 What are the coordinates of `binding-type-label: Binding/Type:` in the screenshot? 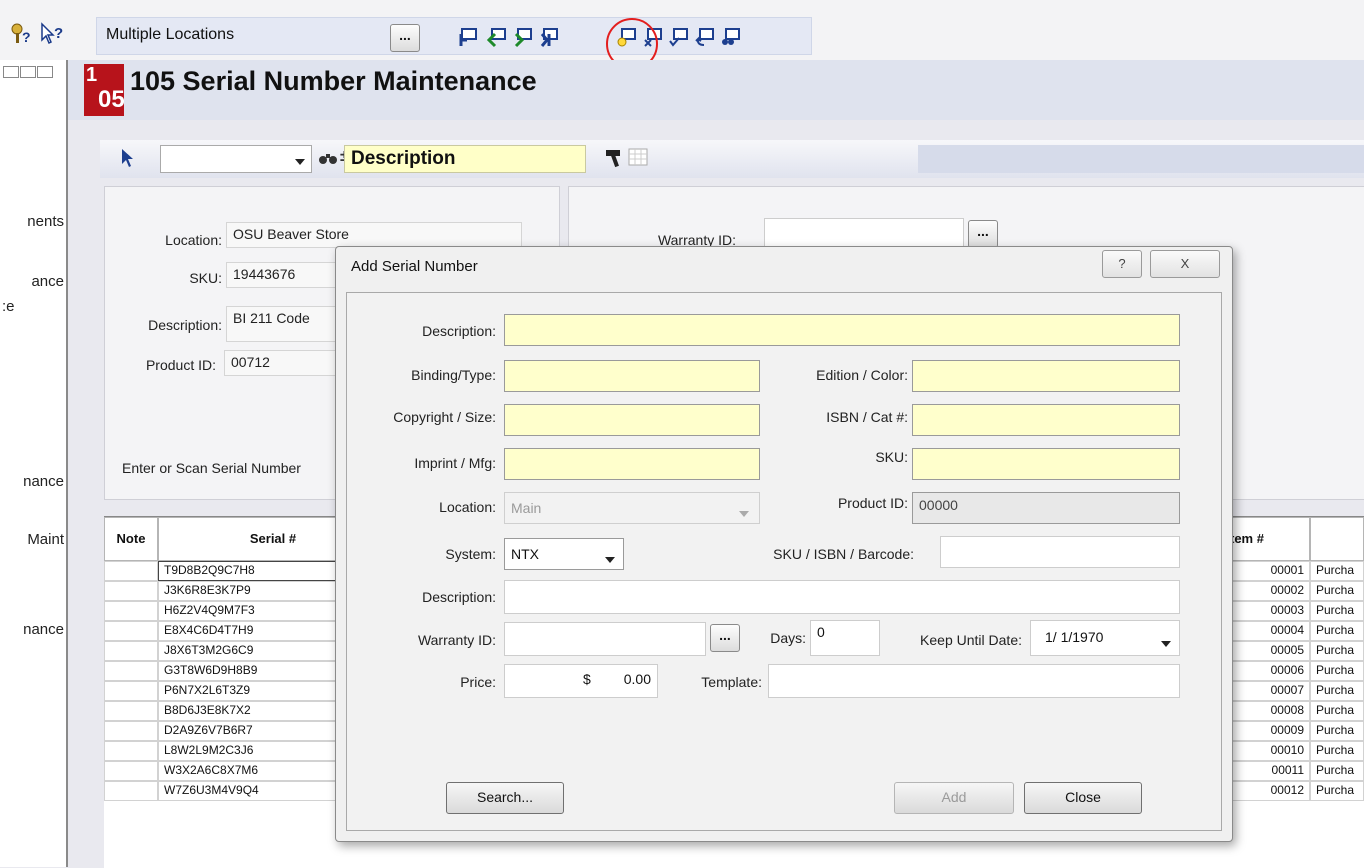 It's located at (453, 375).